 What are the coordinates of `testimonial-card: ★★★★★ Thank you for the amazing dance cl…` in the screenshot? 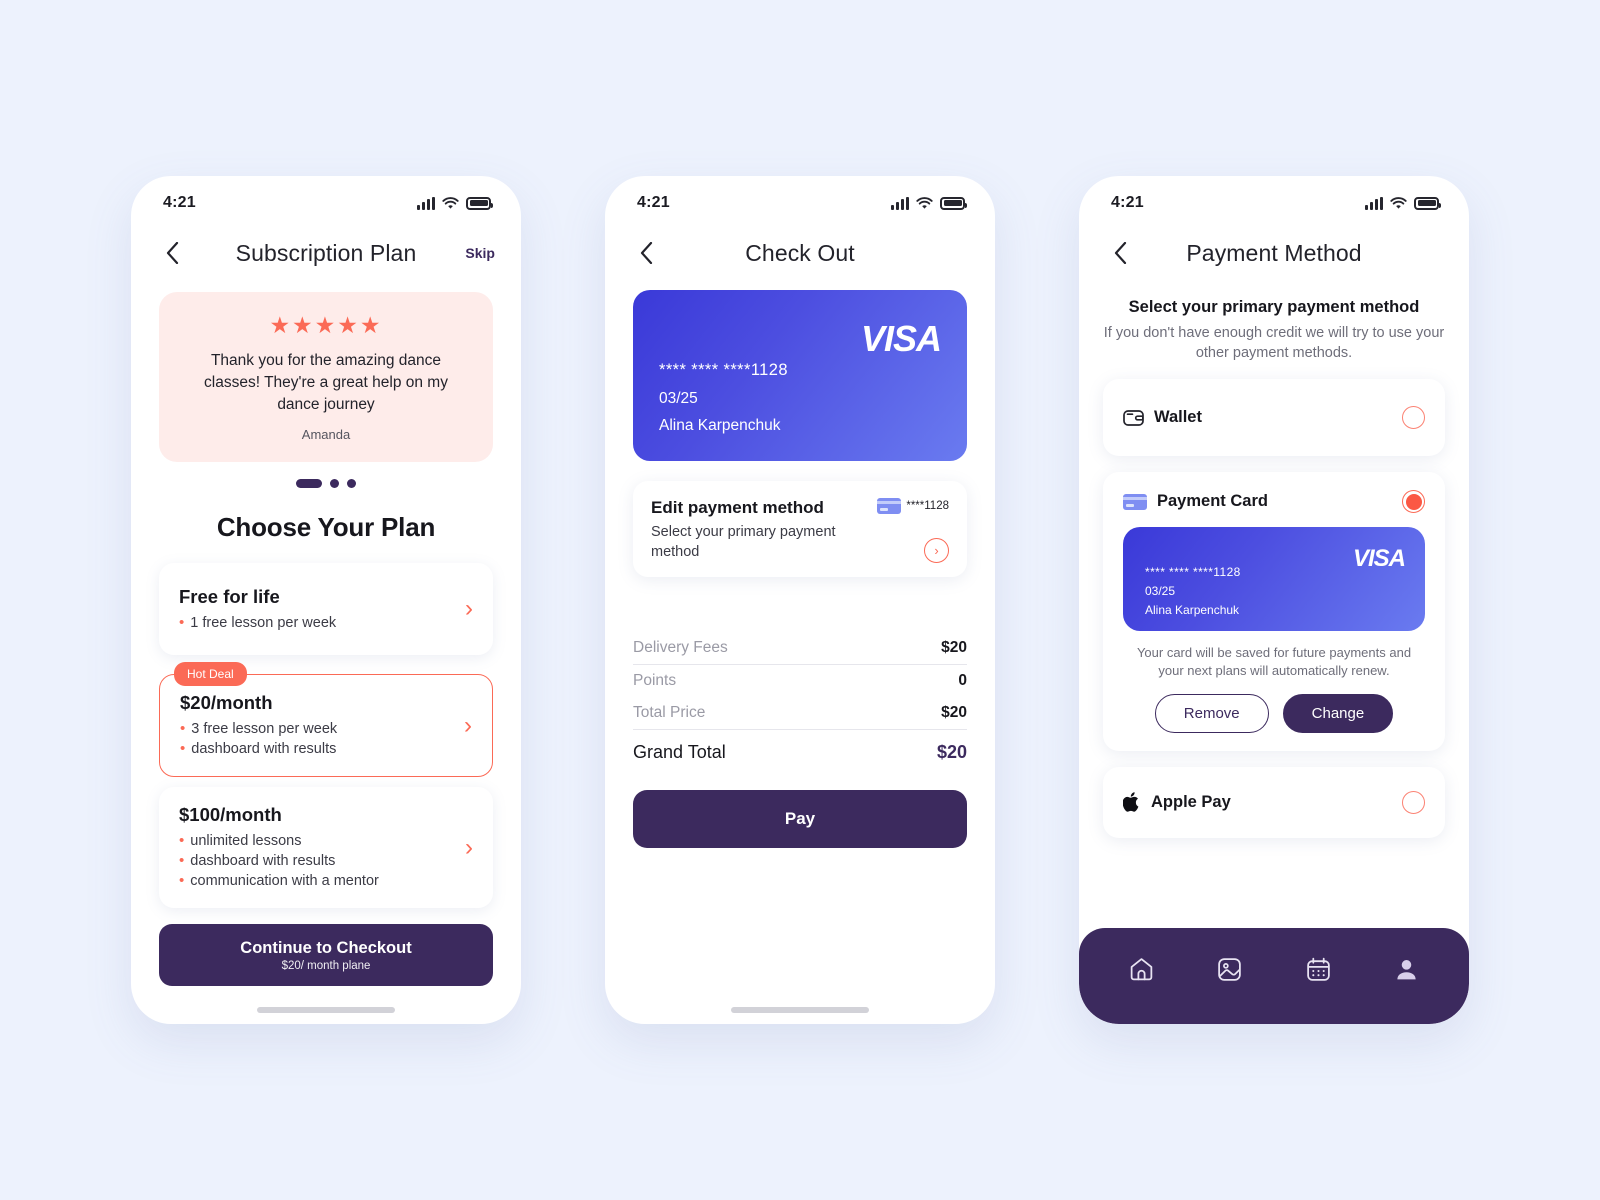 It's located at (326, 377).